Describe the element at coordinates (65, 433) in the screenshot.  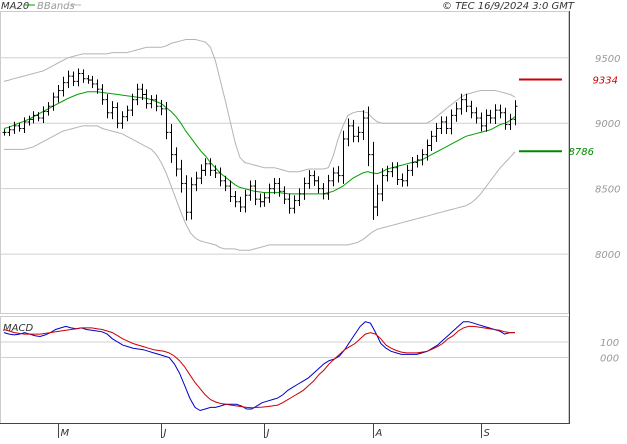
I see `x-tick-label: M` at that location.